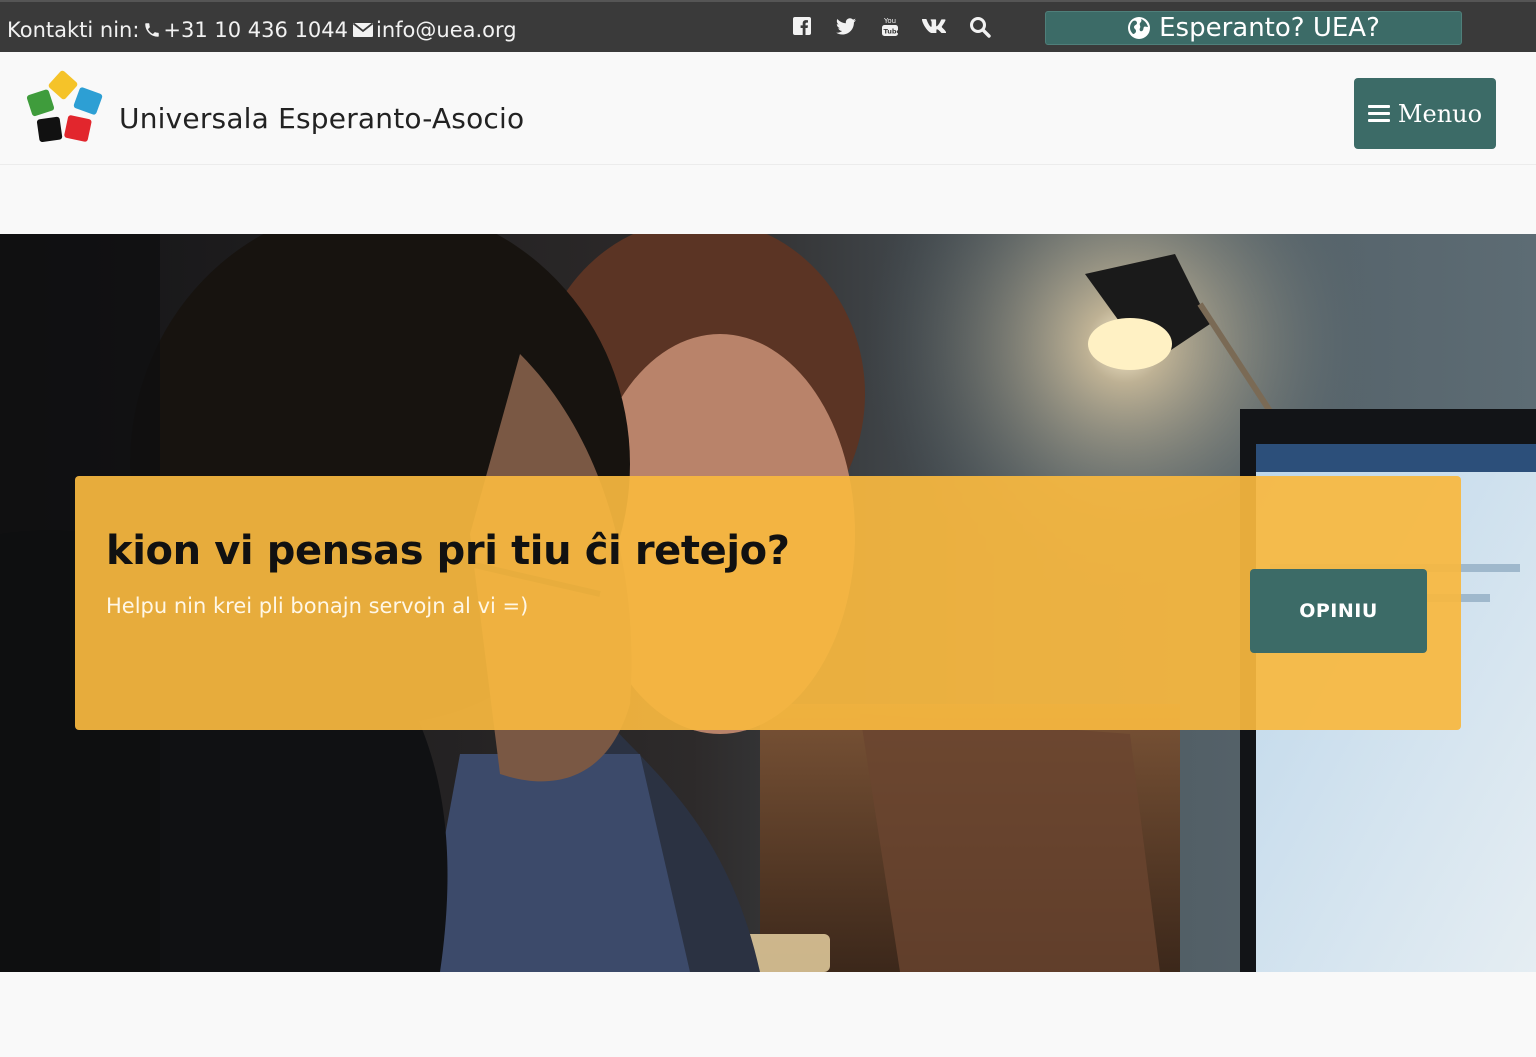  Describe the element at coordinates (1378, 113) in the screenshot. I see `hamburger-icon` at that location.